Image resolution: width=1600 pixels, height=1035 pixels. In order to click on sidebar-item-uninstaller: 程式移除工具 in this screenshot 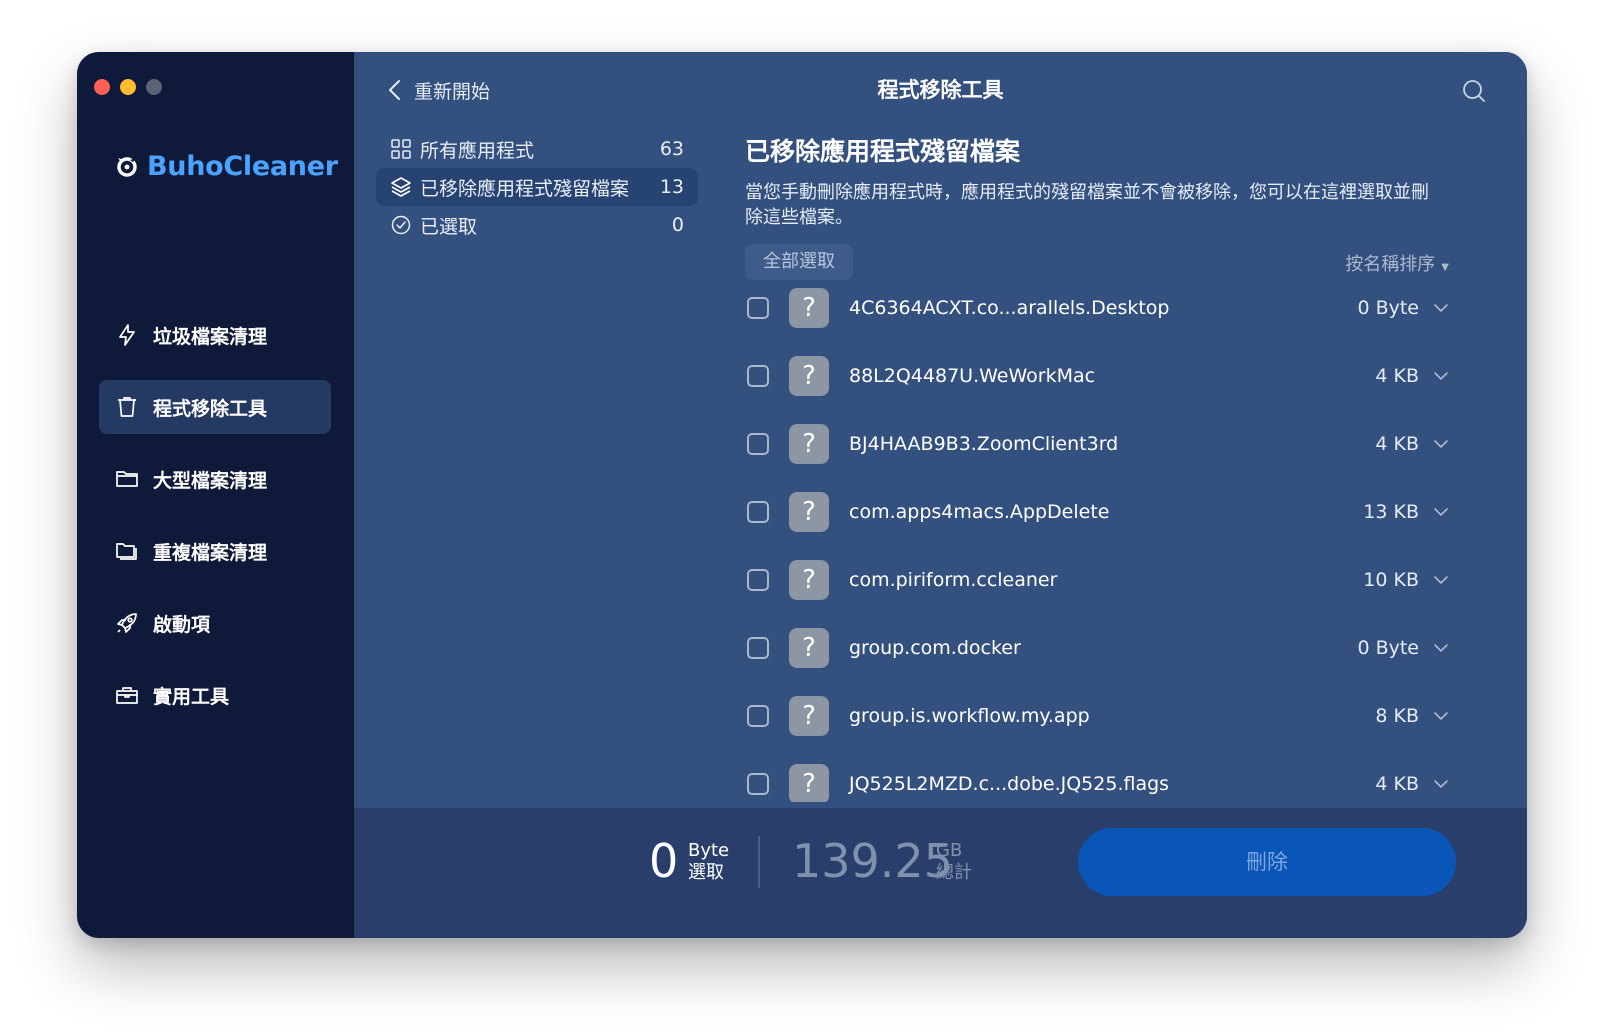, I will do `click(215, 407)`.